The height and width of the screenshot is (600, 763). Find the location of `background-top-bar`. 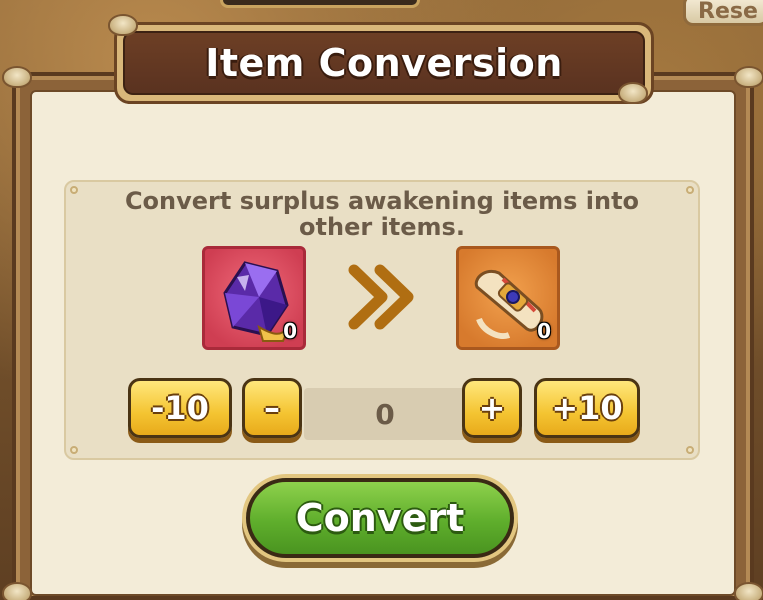

background-top-bar is located at coordinates (320, 4).